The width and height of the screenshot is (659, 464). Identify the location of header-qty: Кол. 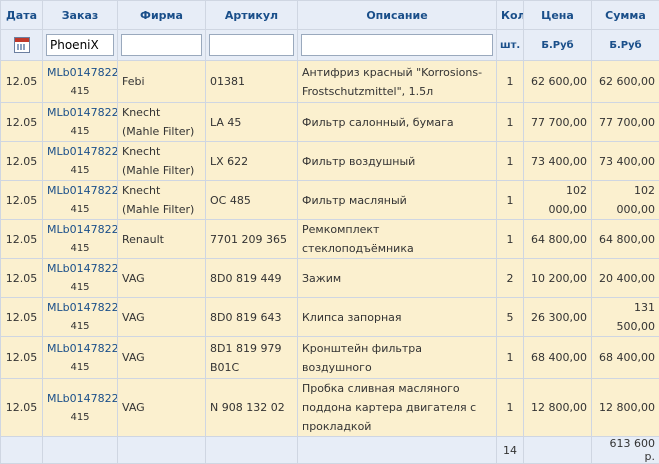
(510, 15).